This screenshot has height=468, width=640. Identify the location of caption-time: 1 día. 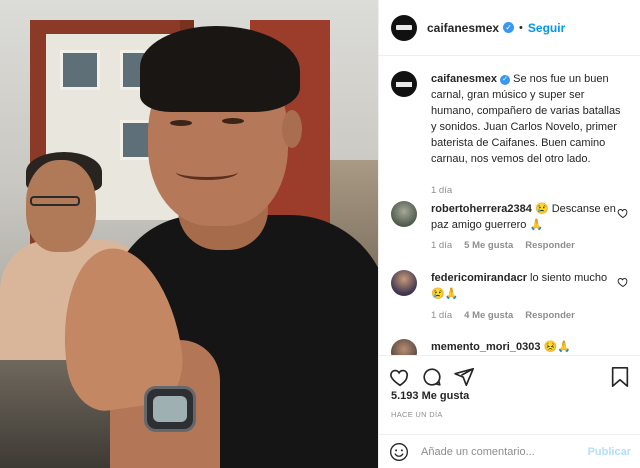
(441, 190).